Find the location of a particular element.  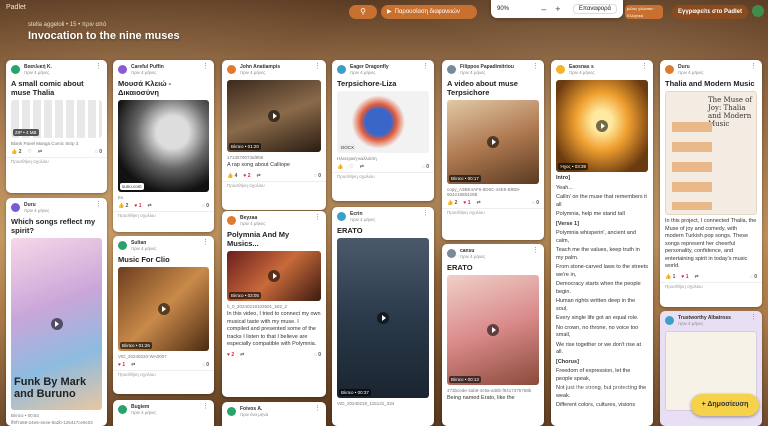

post-card: Foivos A. πριν ένα μήνα ⋮ is located at coordinates (274, 414).